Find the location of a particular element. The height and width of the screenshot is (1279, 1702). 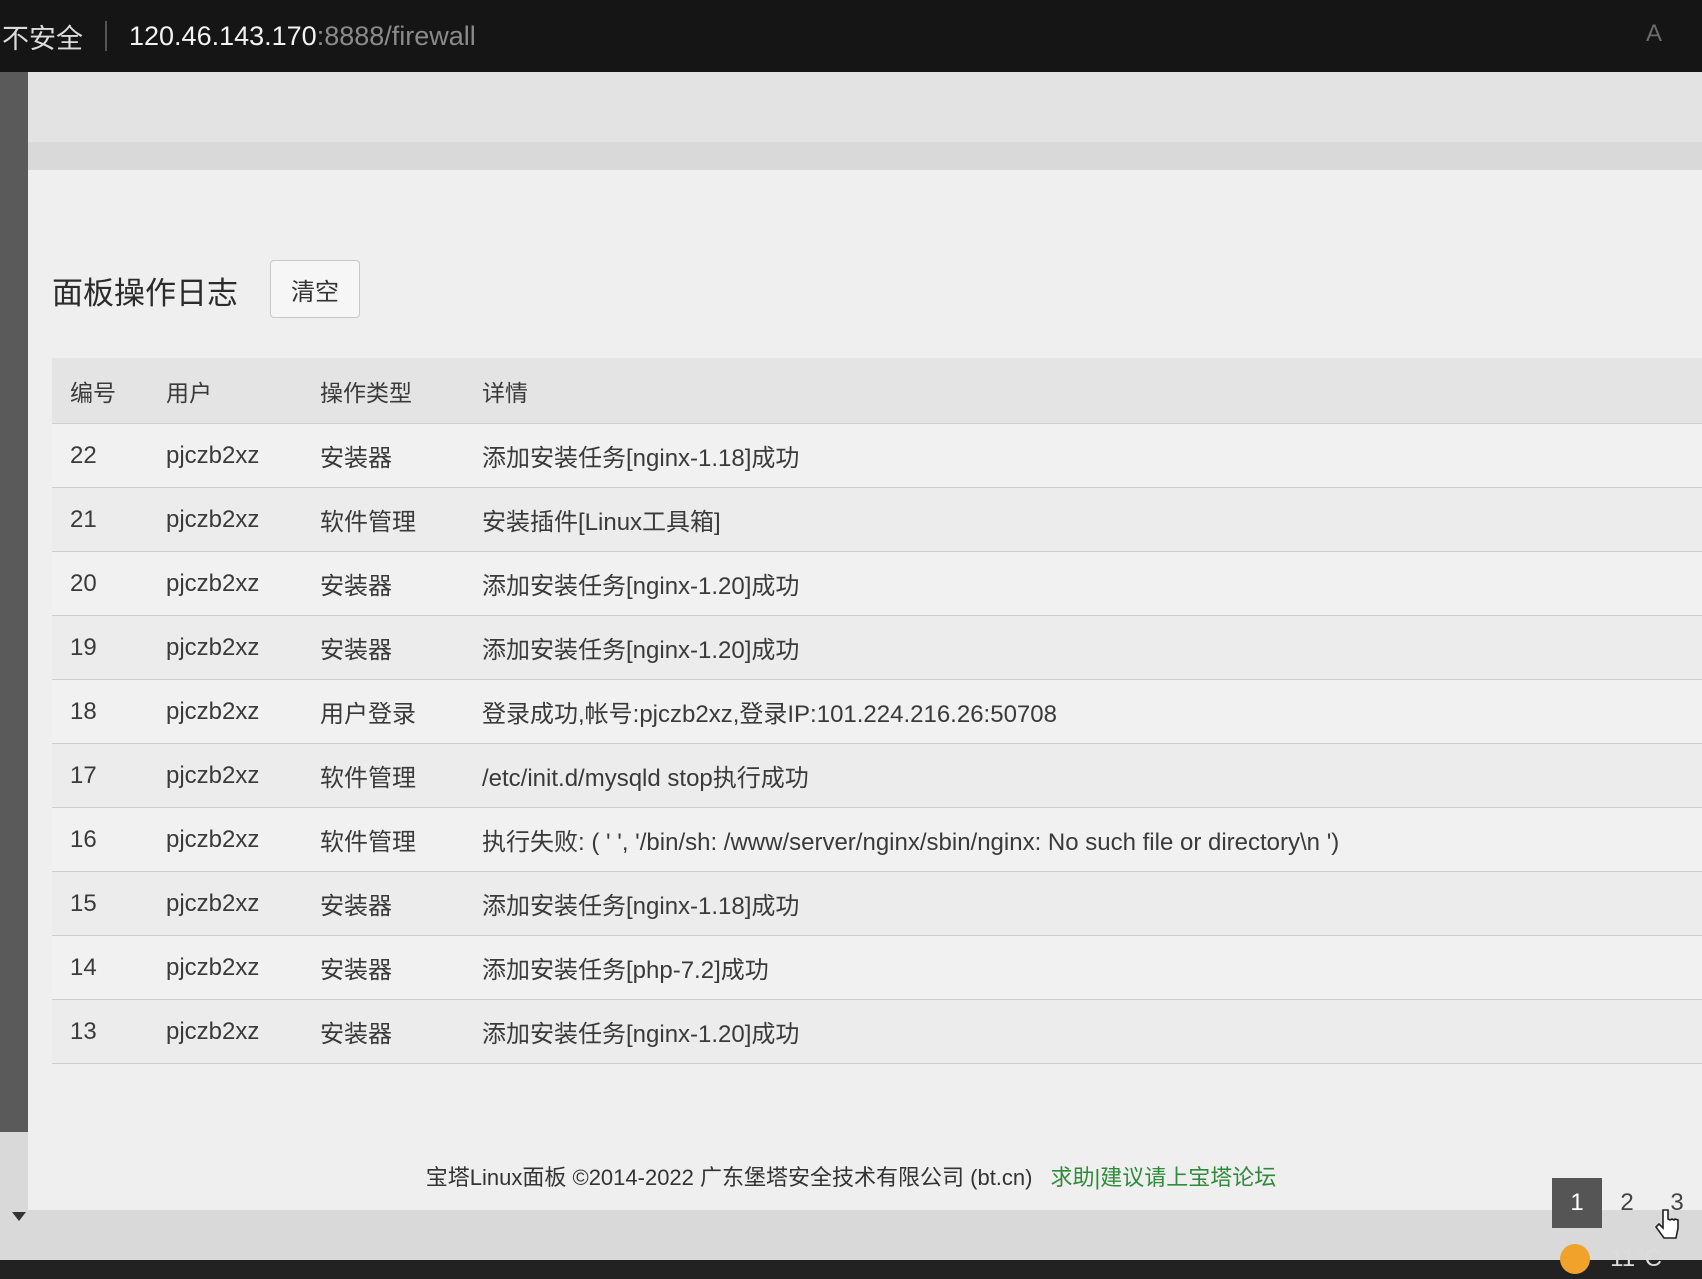

cell-id: 15 is located at coordinates (83, 903).